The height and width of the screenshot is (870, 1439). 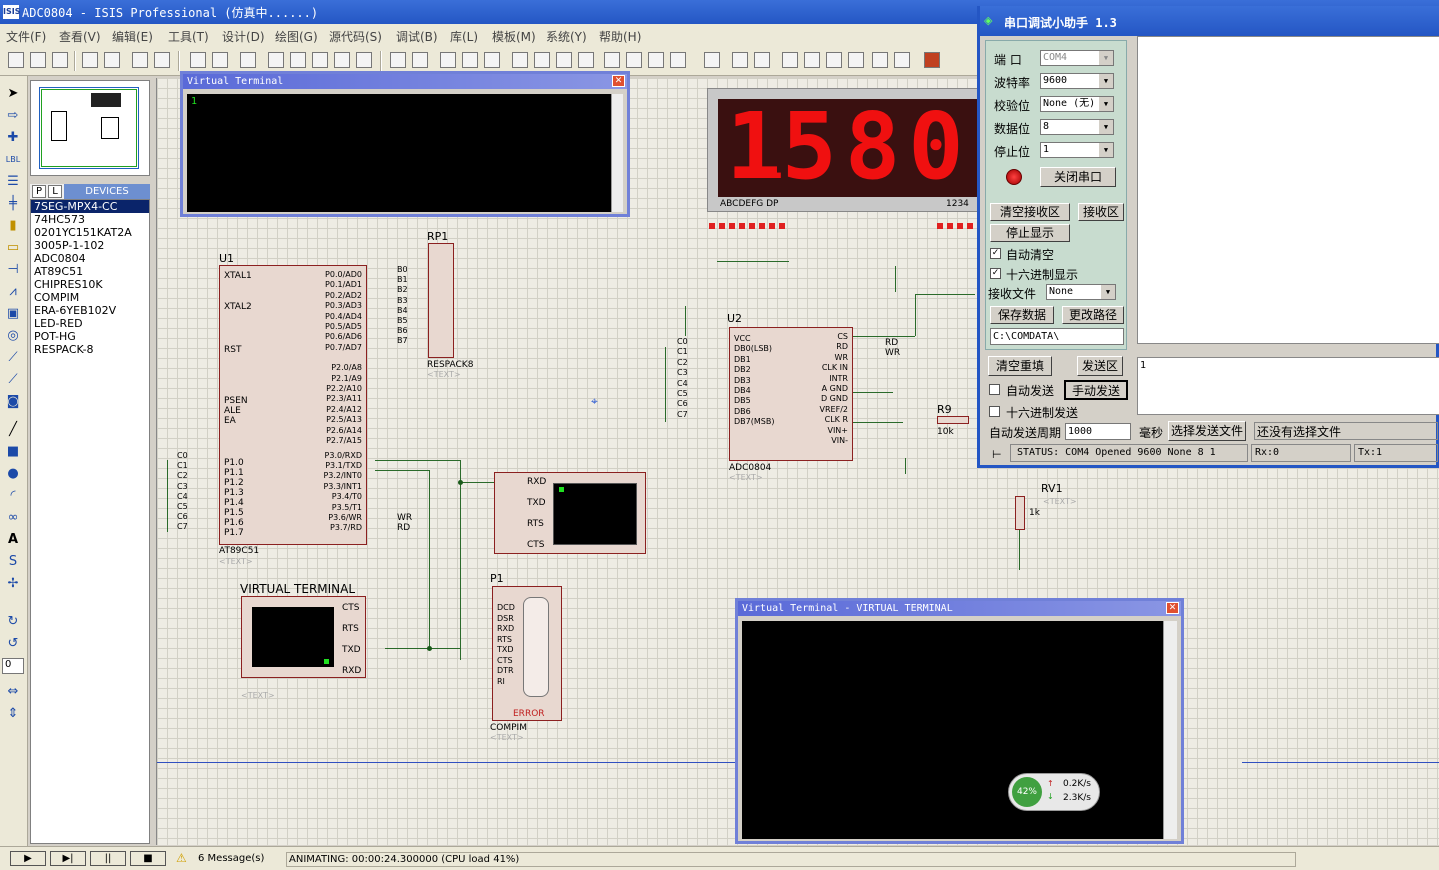 What do you see at coordinates (13, 452) in the screenshot?
I see `box-icon: ■` at bounding box center [13, 452].